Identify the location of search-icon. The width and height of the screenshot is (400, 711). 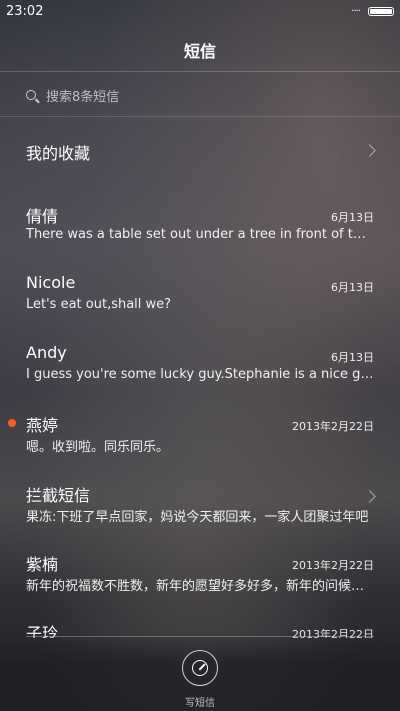
(31, 95).